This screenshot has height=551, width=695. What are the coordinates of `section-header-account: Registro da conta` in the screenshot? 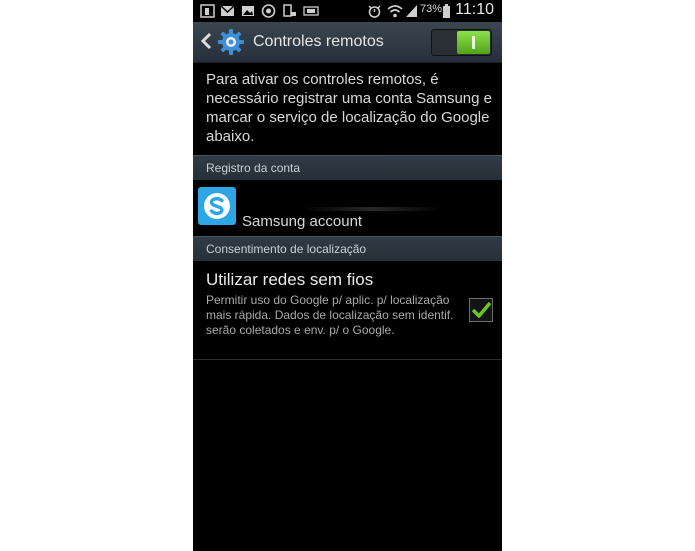 It's located at (347, 167).